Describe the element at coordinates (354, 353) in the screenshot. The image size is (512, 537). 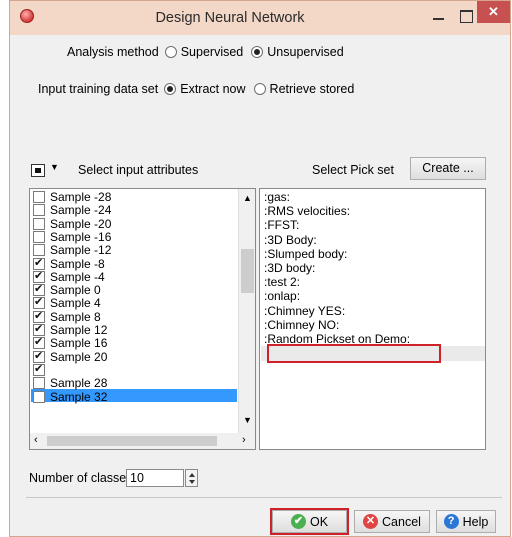
I see `highlight-box-random-pickset` at that location.